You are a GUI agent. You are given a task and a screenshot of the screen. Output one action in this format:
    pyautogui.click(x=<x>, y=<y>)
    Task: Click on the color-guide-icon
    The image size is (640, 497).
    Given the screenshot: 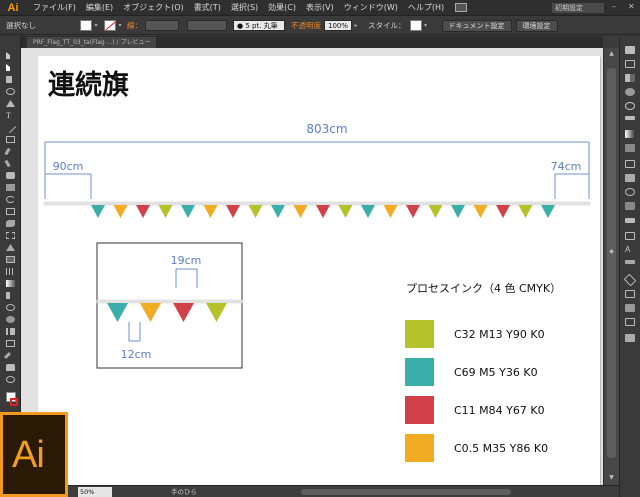 What is the action you would take?
    pyautogui.click(x=630, y=64)
    